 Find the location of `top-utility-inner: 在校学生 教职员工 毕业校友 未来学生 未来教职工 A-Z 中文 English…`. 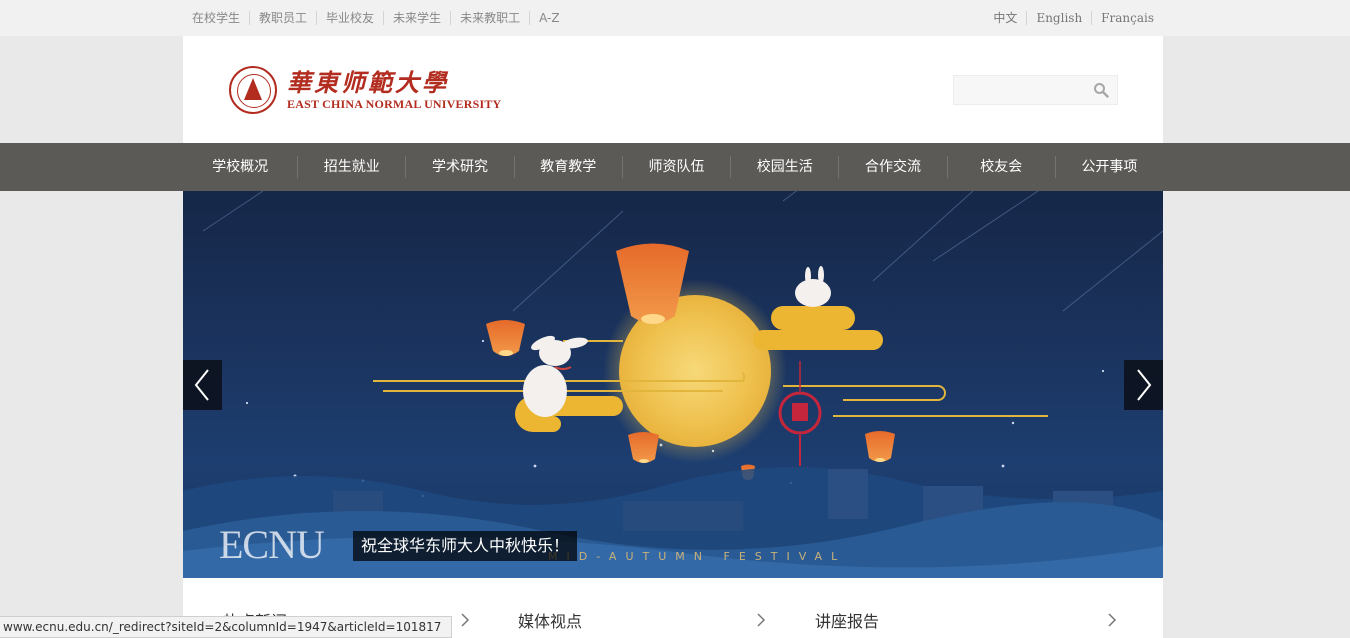

top-utility-inner: 在校学生 教职员工 毕业校友 未来学生 未来教职工 A-Z 中文 English… is located at coordinates (673, 18).